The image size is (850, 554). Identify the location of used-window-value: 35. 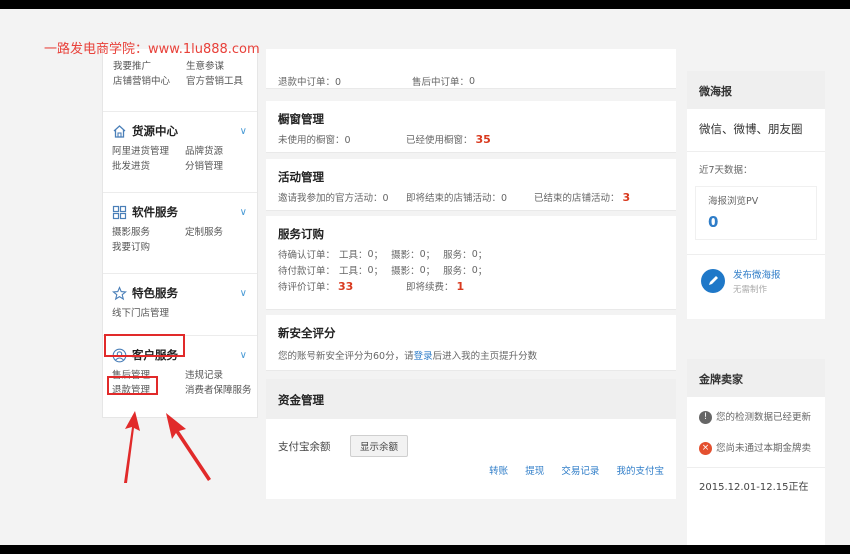
(483, 139).